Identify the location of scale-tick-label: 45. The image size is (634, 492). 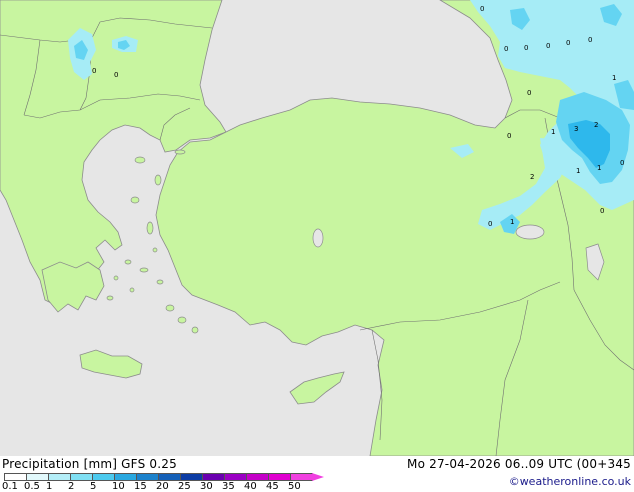
(272, 486).